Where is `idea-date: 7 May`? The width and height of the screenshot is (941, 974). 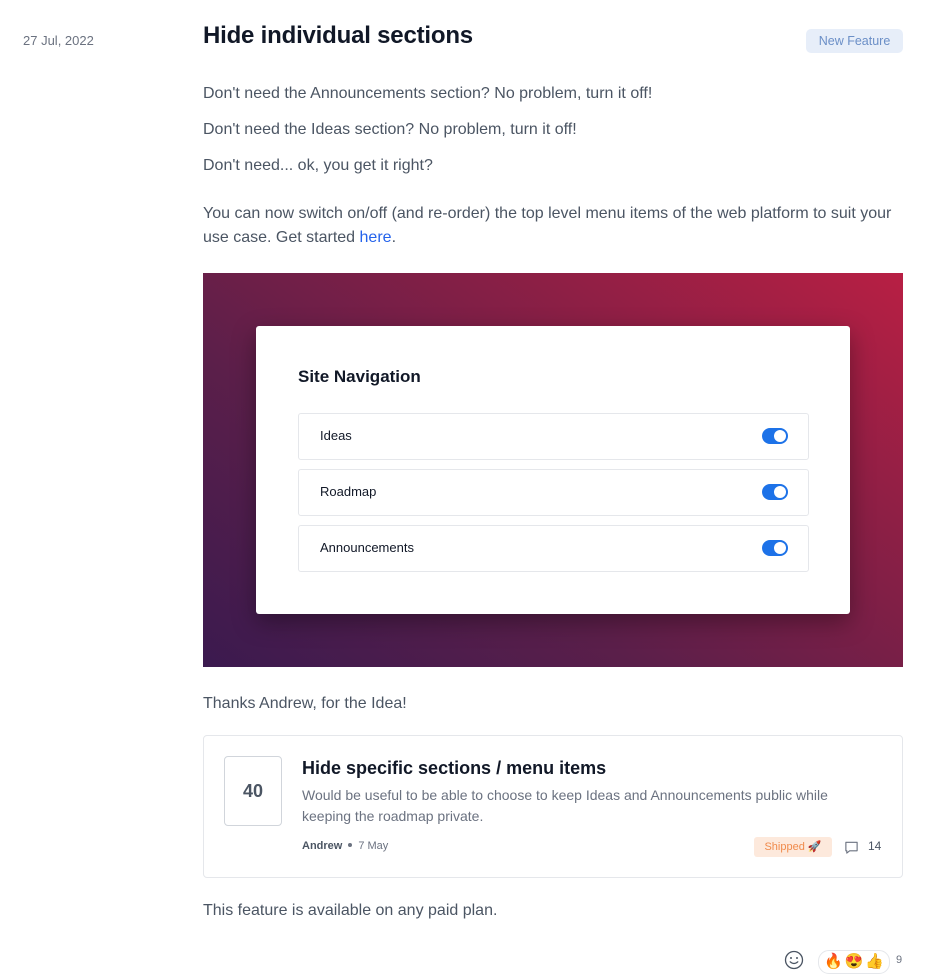
idea-date: 7 May is located at coordinates (373, 846).